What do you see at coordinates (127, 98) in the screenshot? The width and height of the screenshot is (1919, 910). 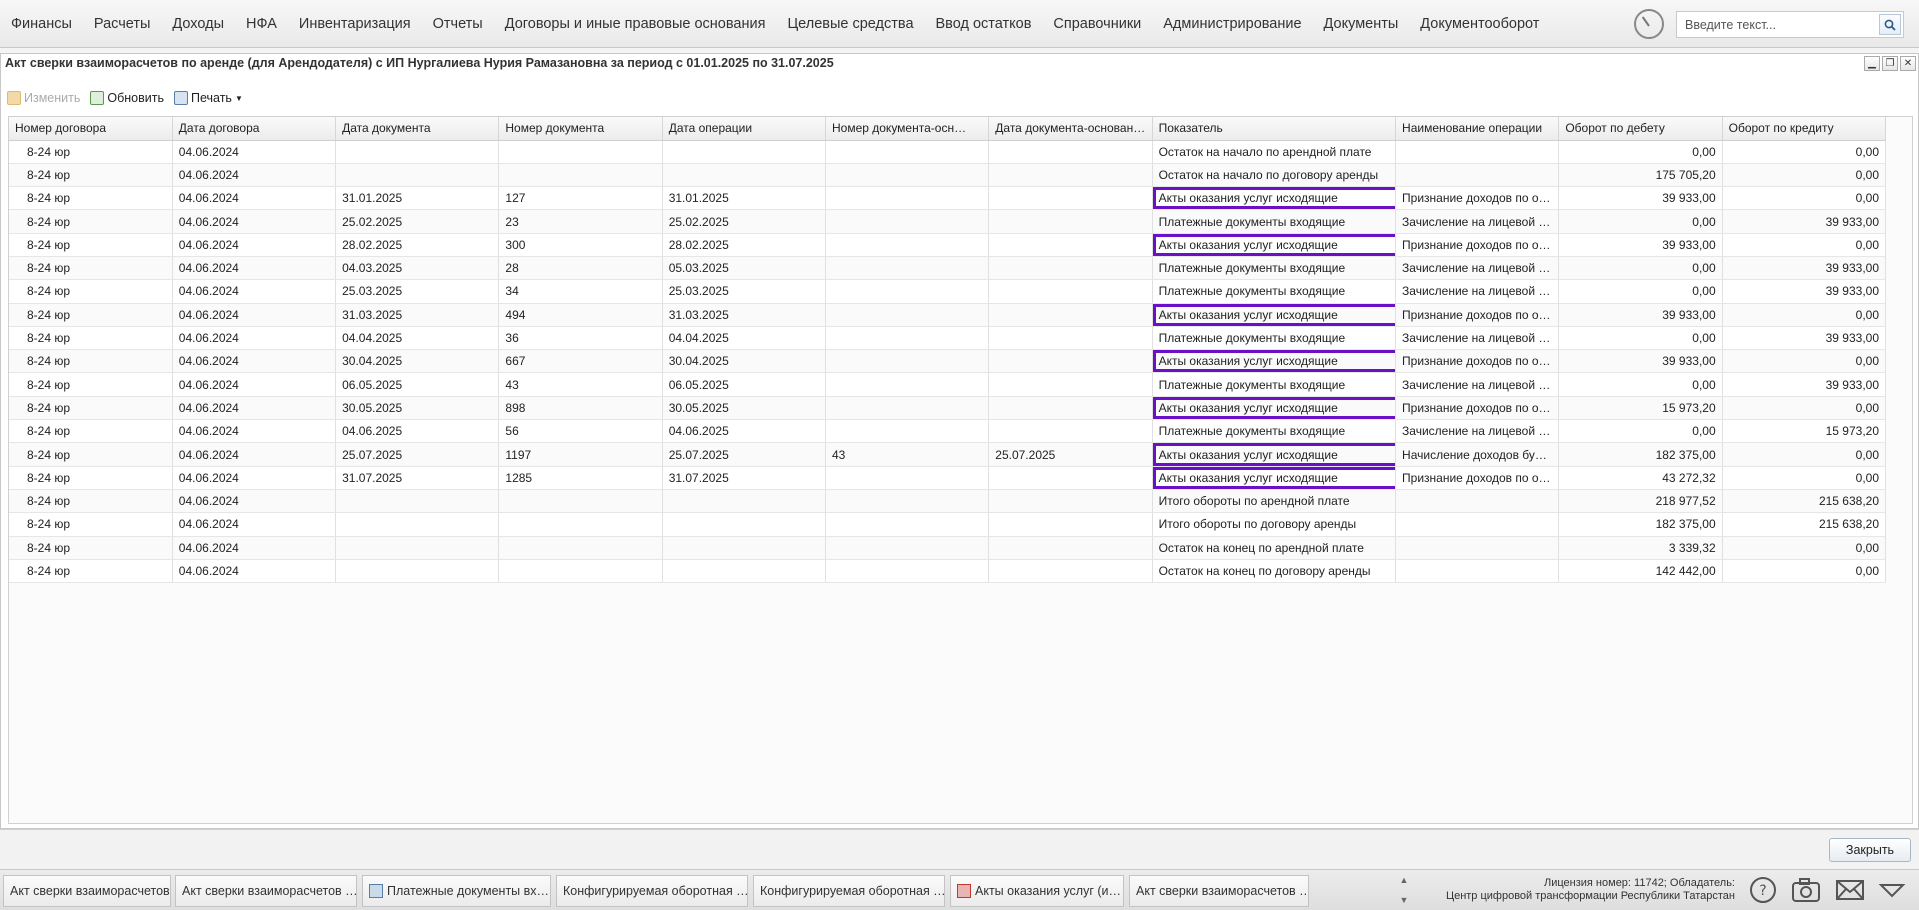 I see `refresh-button: Обновить` at bounding box center [127, 98].